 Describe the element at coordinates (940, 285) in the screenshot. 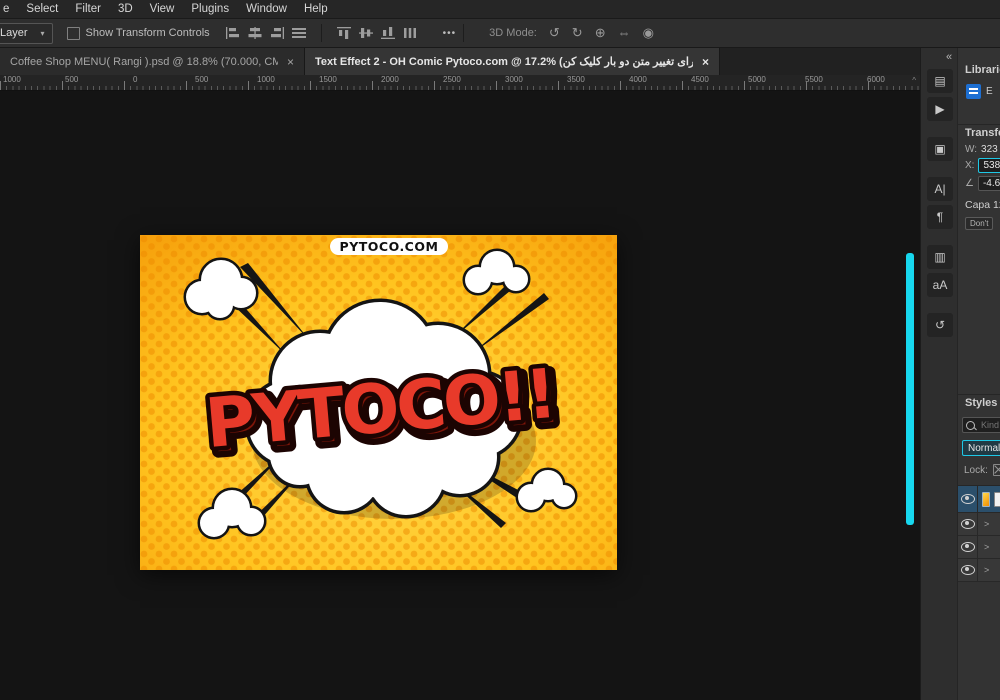

I see `panel-icon-glyphs: aA` at that location.